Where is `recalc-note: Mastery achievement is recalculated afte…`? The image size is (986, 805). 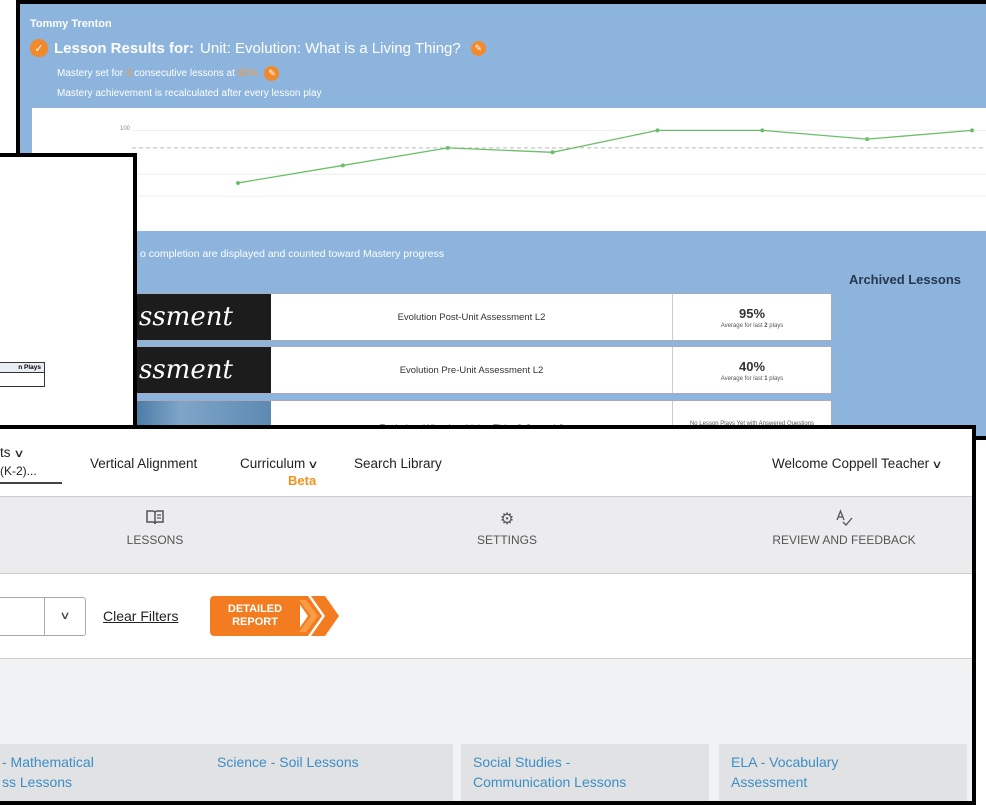
recalc-note: Mastery achievement is recalculated afte… is located at coordinates (189, 93).